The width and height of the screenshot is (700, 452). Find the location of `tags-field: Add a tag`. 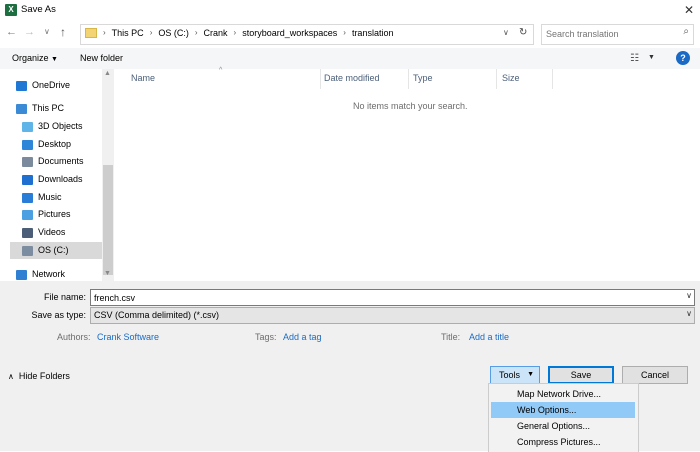

tags-field: Add a tag is located at coordinates (302, 337).